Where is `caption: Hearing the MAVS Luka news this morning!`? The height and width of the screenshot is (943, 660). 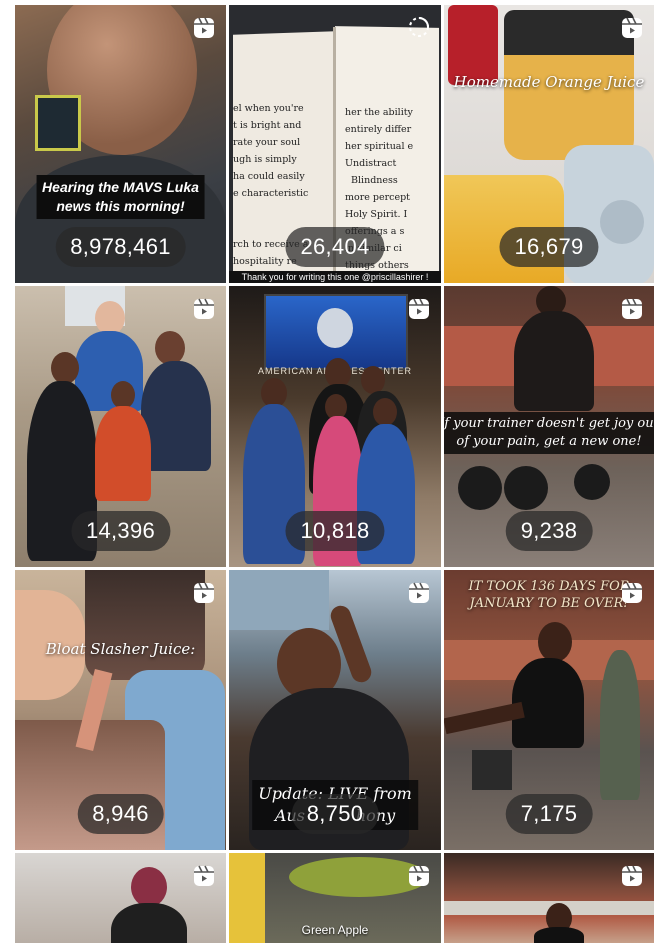 caption: Hearing the MAVS Luka news this morning! is located at coordinates (120, 197).